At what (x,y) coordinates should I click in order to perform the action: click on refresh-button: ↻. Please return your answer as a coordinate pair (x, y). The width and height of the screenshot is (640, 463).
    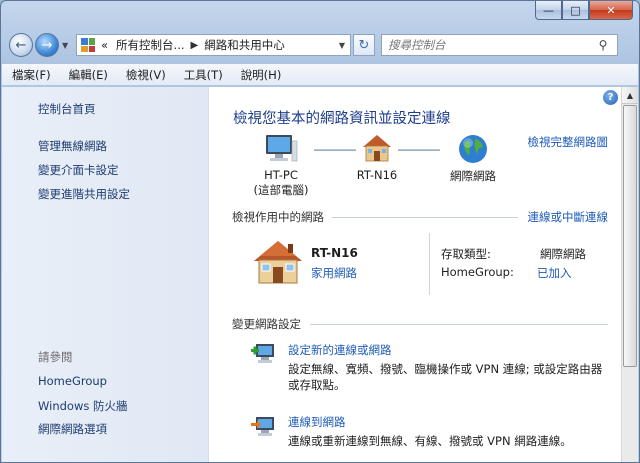
    Looking at the image, I should click on (364, 45).